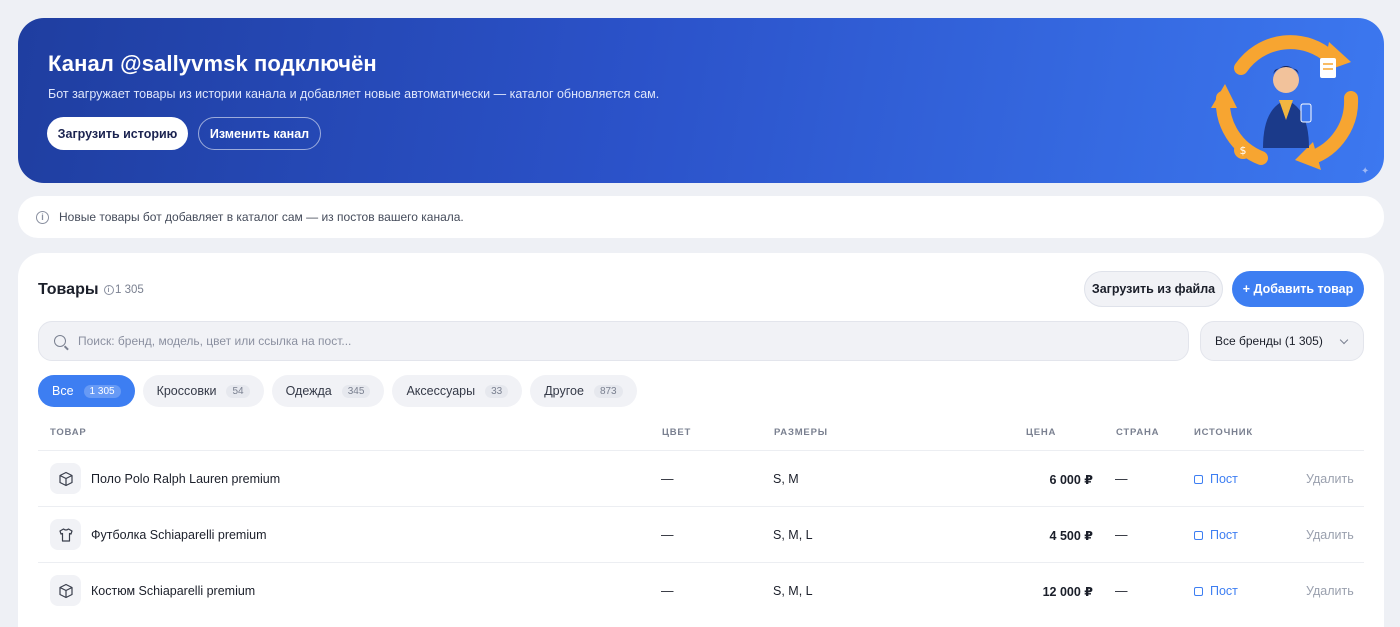 The width and height of the screenshot is (1400, 627). What do you see at coordinates (1290, 106) in the screenshot?
I see `sync-illustration: $ ✦` at bounding box center [1290, 106].